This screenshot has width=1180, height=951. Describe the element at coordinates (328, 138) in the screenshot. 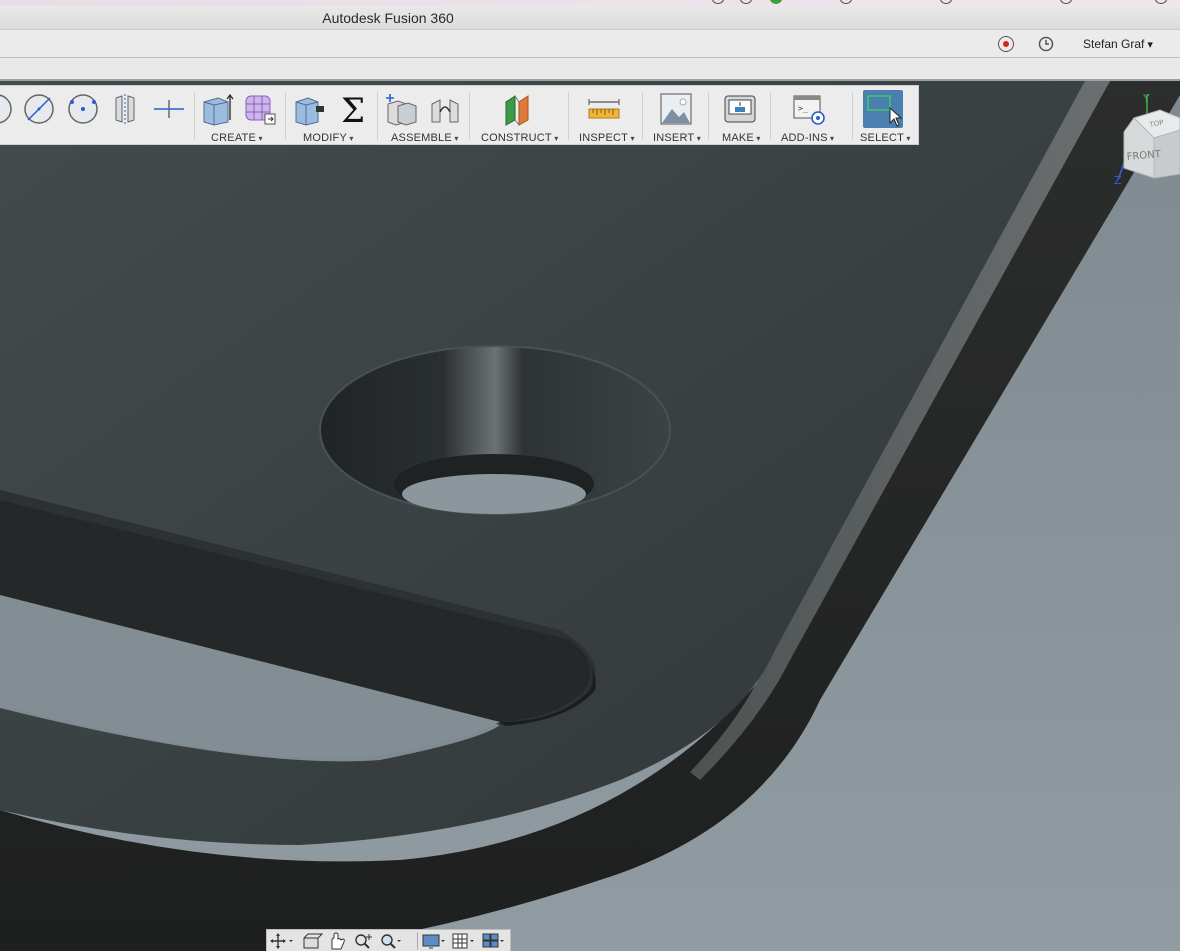

I see `modify-menu: MODIFY` at that location.